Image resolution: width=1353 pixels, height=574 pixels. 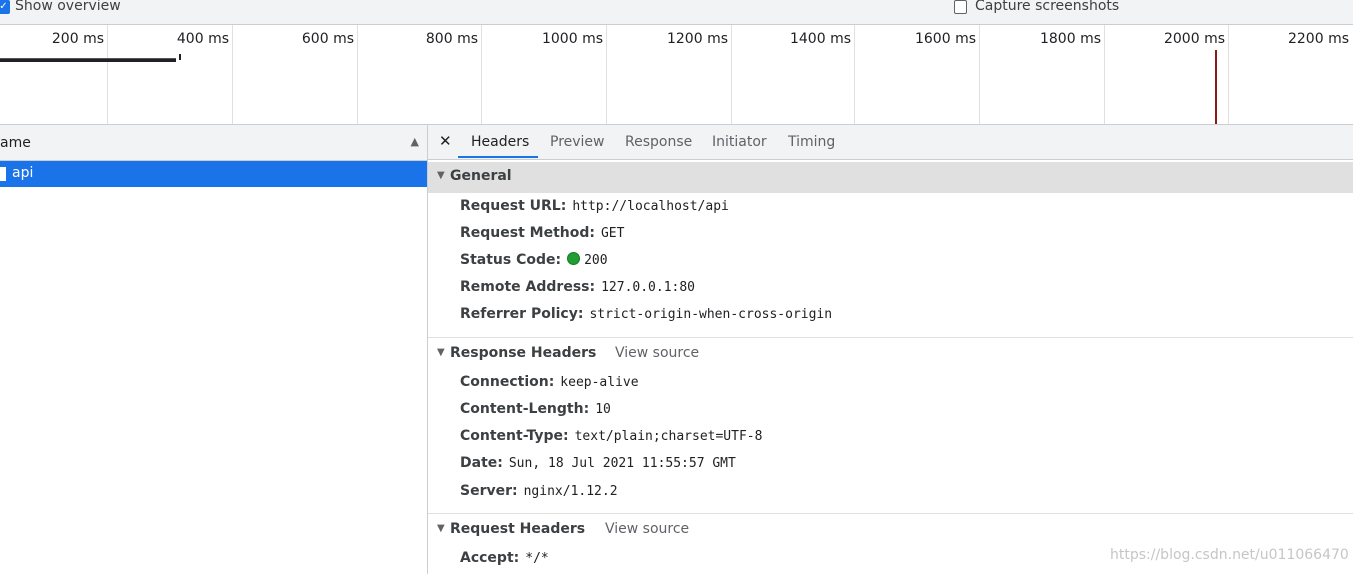 I want to click on header-value: keep-alive, so click(x=599, y=382).